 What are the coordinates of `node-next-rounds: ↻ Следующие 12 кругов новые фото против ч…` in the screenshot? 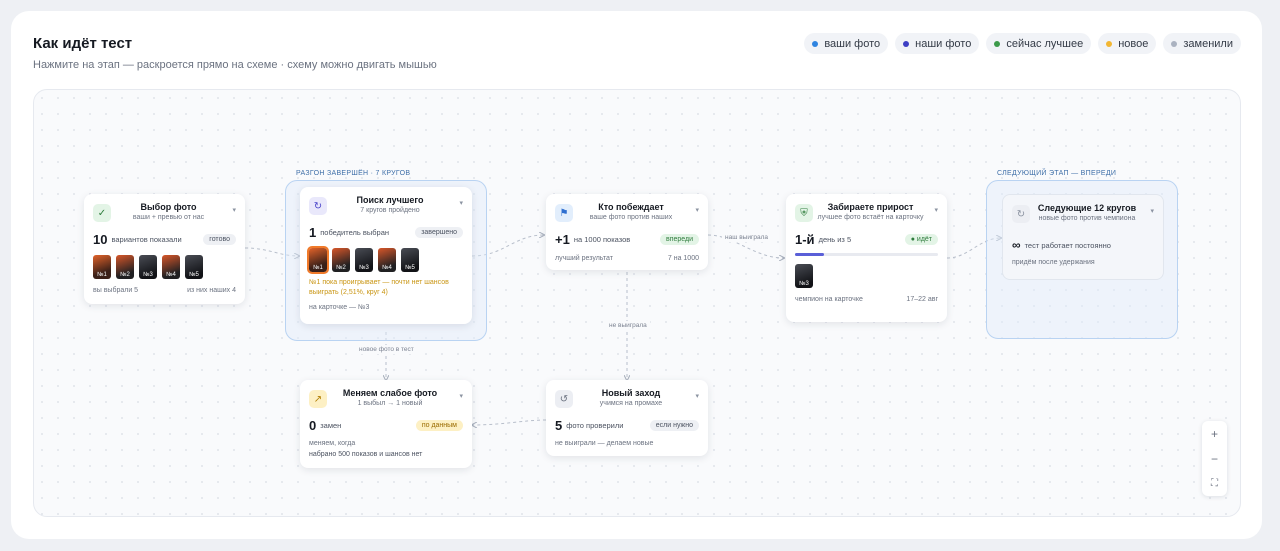 It's located at (1083, 237).